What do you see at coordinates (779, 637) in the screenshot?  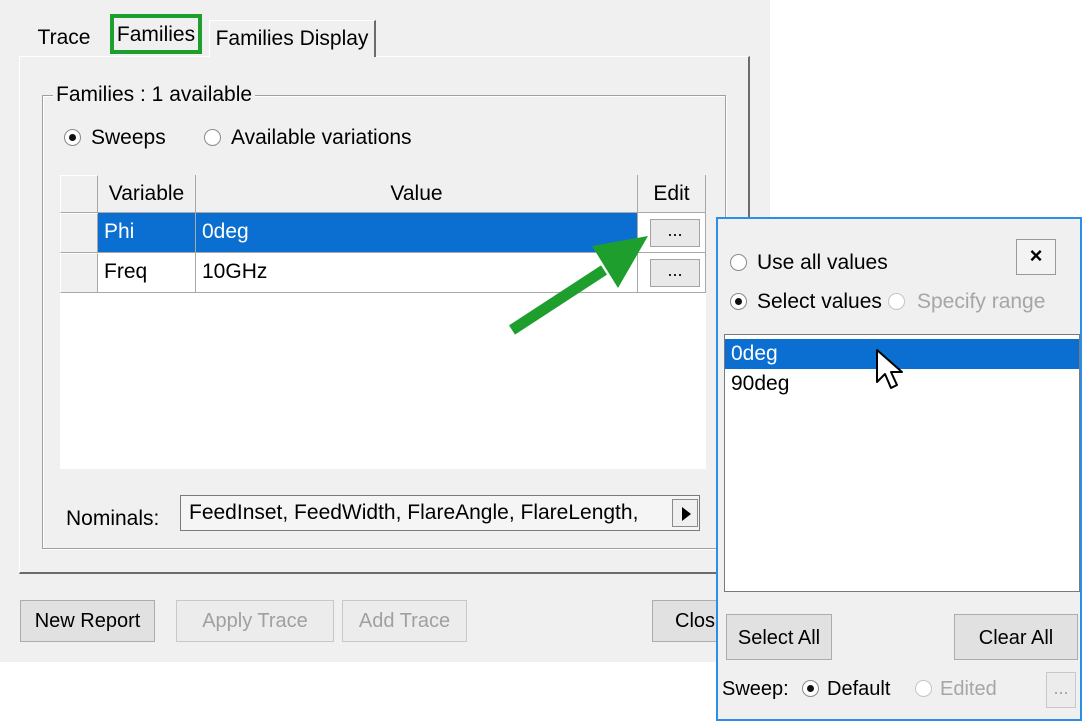 I see `select-all-button: Select All` at bounding box center [779, 637].